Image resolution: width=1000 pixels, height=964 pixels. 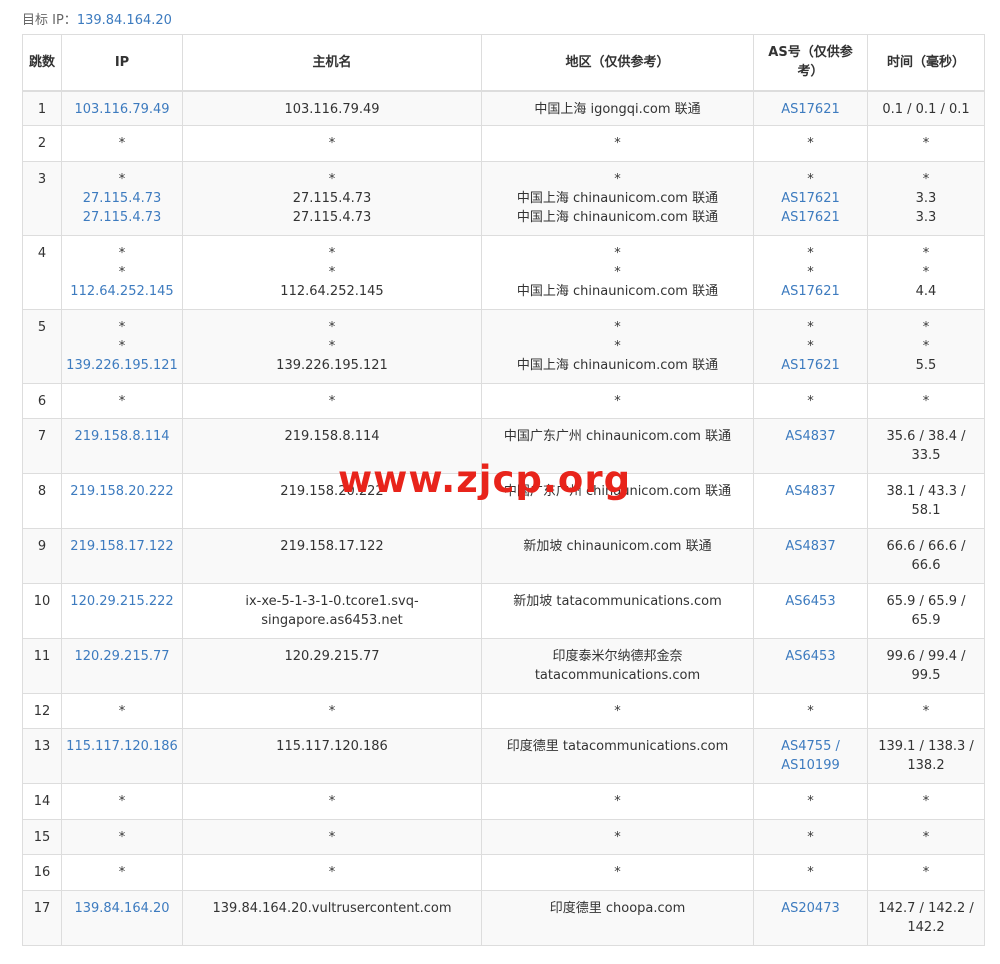 I want to click on cell-host-line: 120.29.215.77, so click(x=332, y=656).